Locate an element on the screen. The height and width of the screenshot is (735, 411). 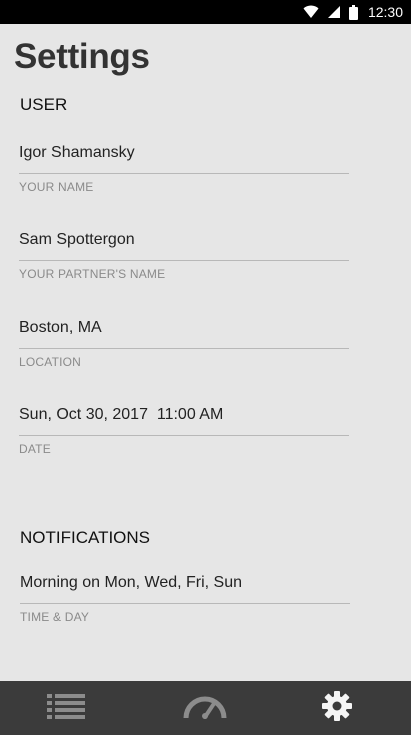
location-label: LOCATION is located at coordinates (50, 362).